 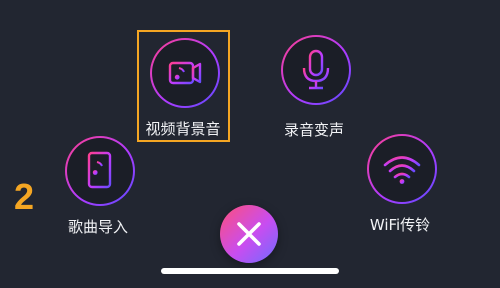 What do you see at coordinates (250, 271) in the screenshot?
I see `home-indicator` at bounding box center [250, 271].